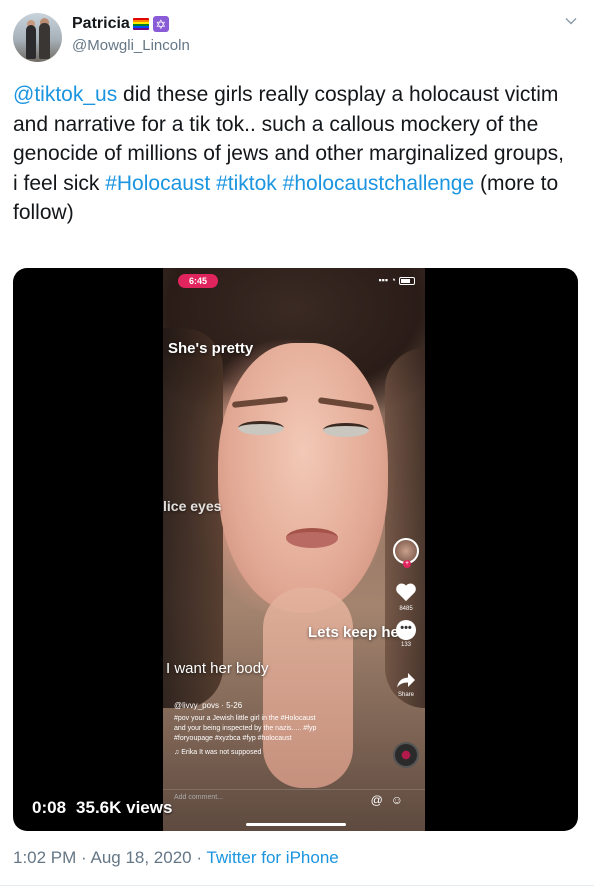  Describe the element at coordinates (140, 857) in the screenshot. I see `tweet-date: Aug 18, 2020` at that location.